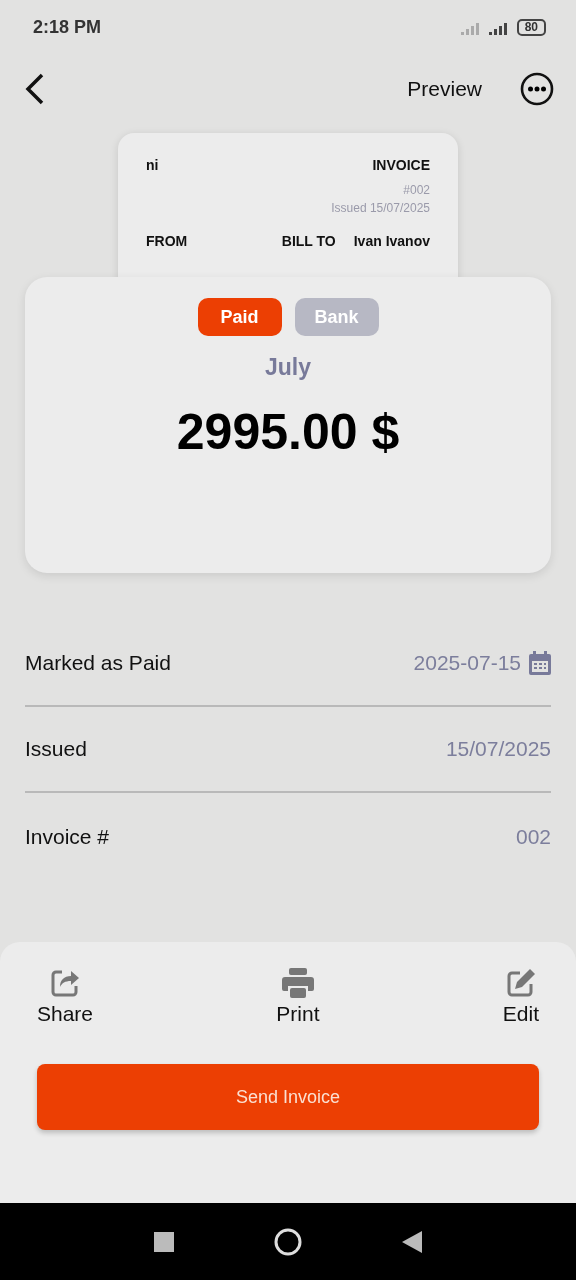  What do you see at coordinates (288, 432) in the screenshot?
I see `amount: 2995.00 $` at bounding box center [288, 432].